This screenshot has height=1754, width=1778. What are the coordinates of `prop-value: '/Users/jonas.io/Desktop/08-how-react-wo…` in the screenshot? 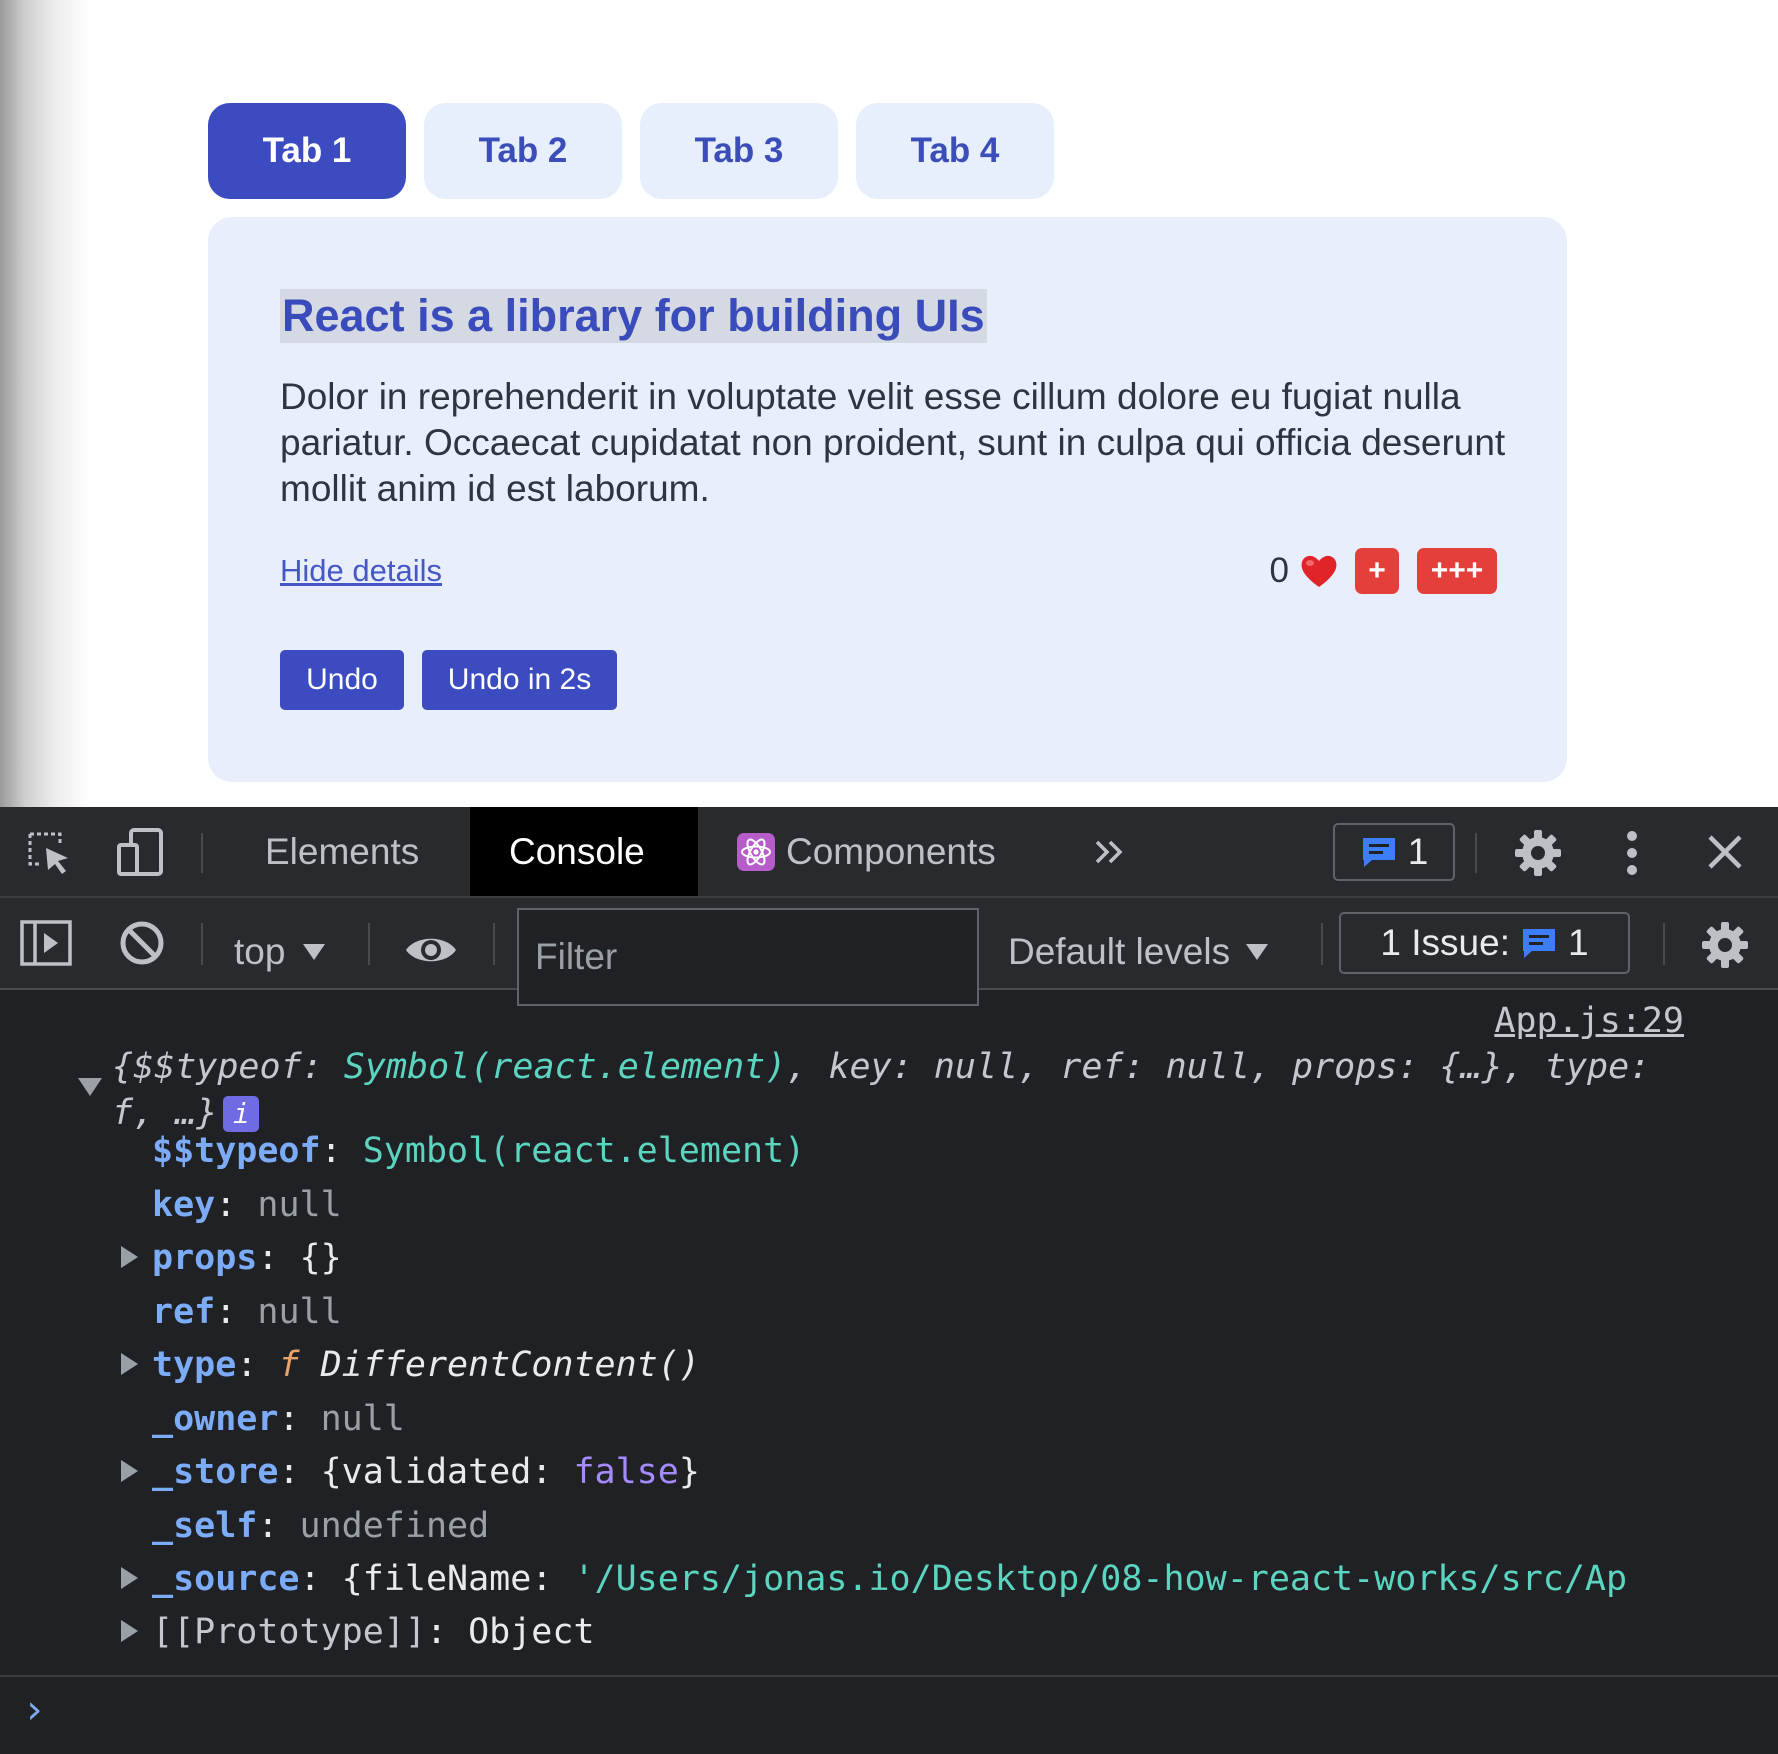 It's located at (1100, 1579).